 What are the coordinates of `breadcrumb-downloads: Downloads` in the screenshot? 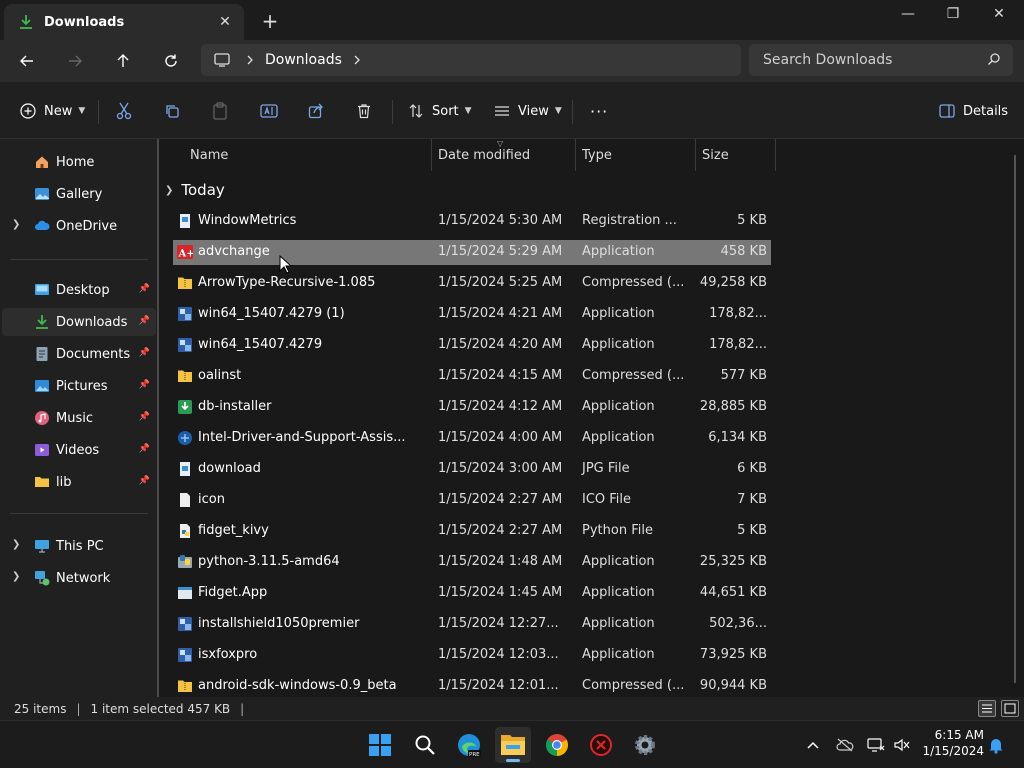 It's located at (303, 60).